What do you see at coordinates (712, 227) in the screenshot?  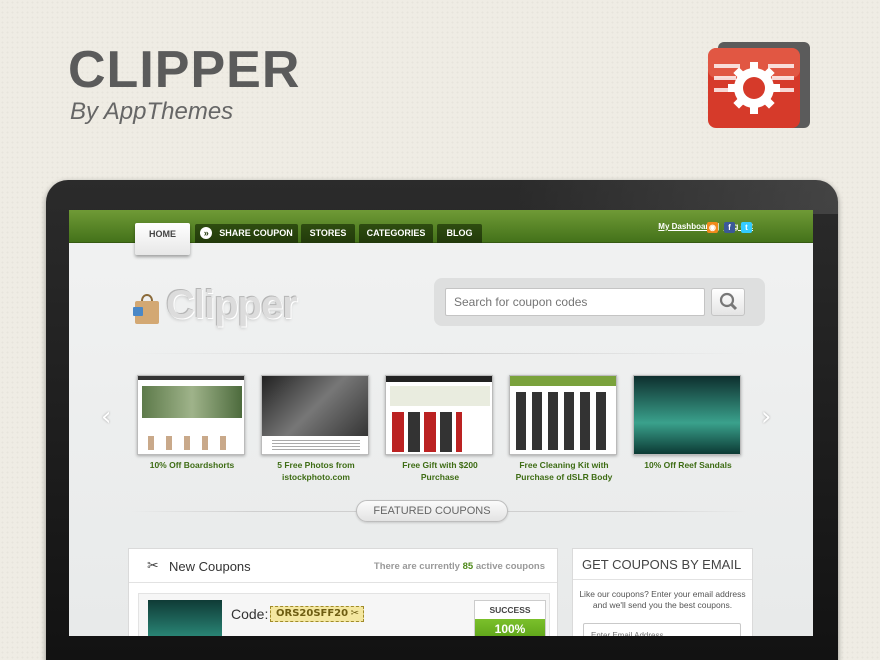 I see `rss-icon: ◉` at bounding box center [712, 227].